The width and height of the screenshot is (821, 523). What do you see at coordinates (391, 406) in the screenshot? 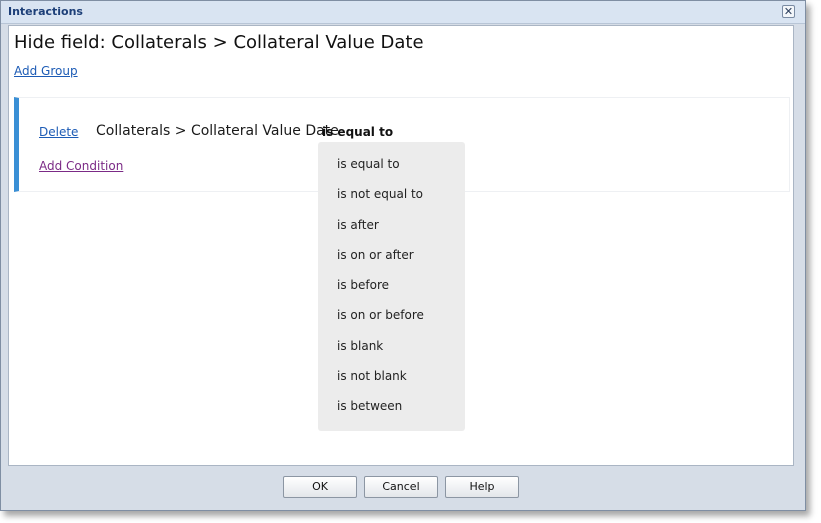
I see `operator-option: is between` at bounding box center [391, 406].